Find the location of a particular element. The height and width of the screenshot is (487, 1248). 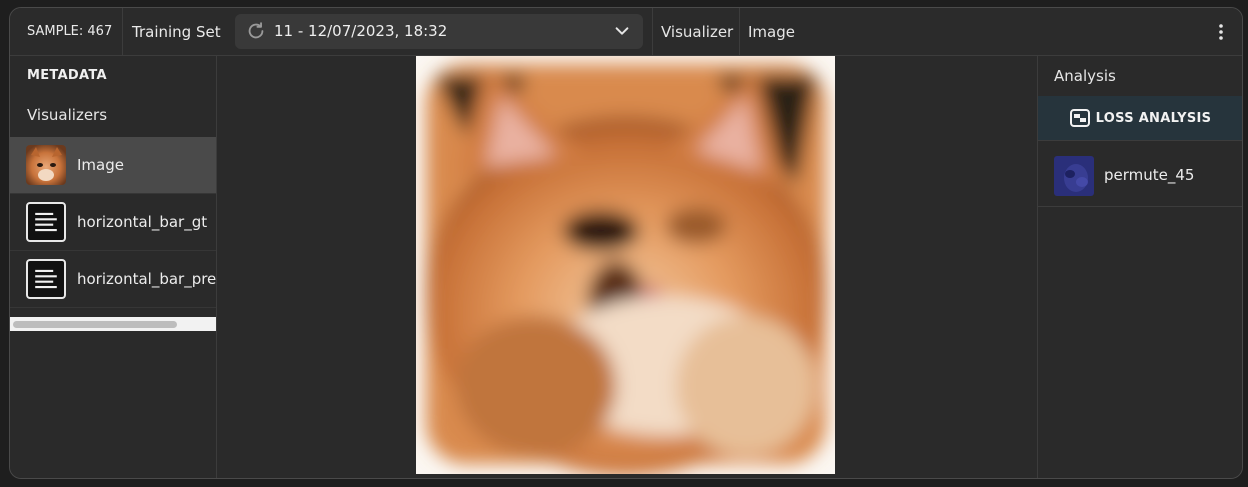

horizontal-scrollbar is located at coordinates (113, 324).